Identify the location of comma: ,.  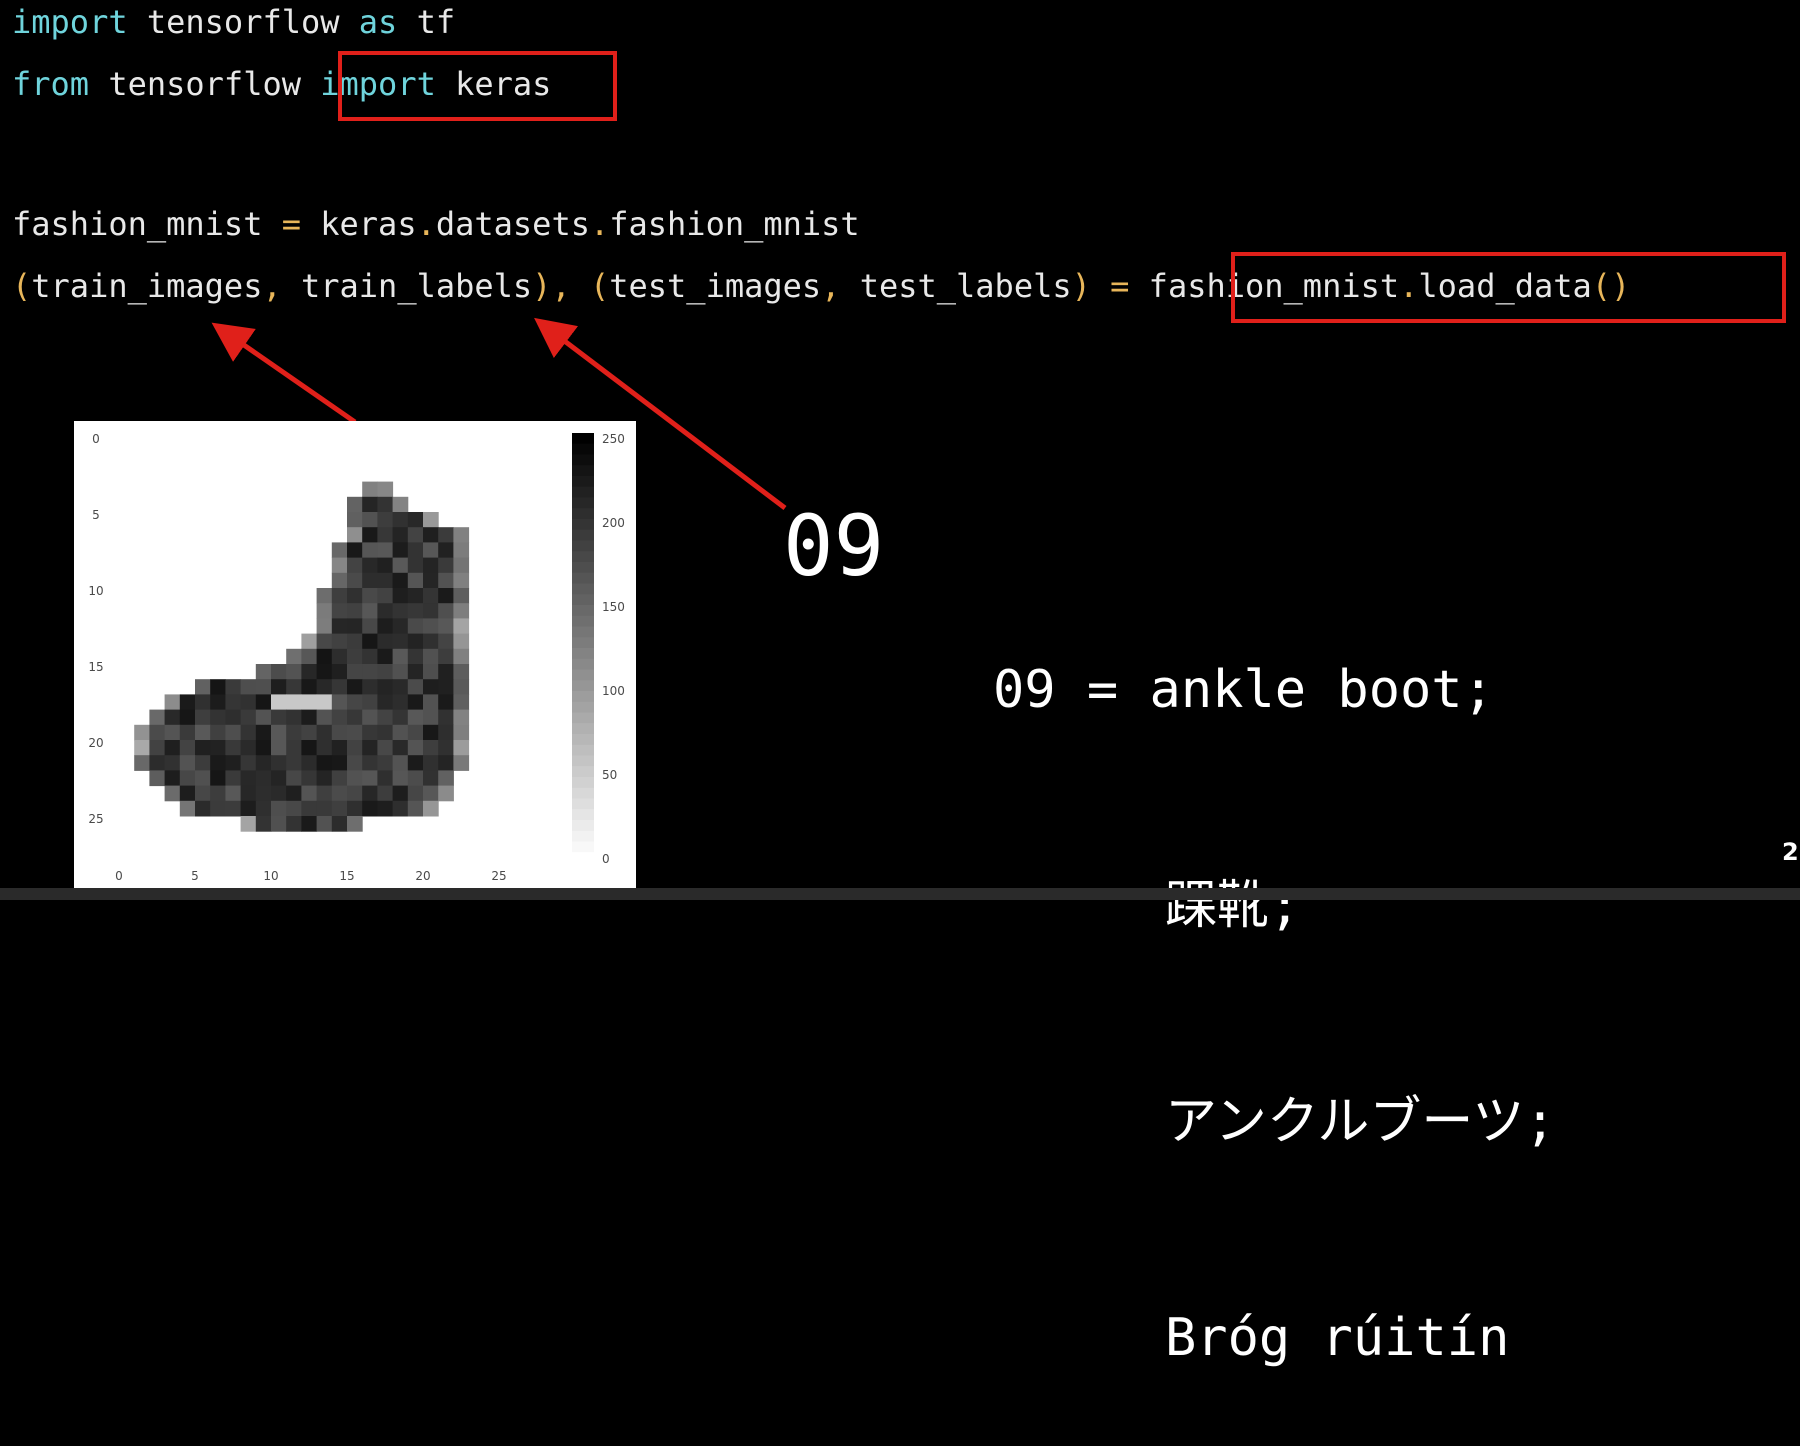
(272, 286).